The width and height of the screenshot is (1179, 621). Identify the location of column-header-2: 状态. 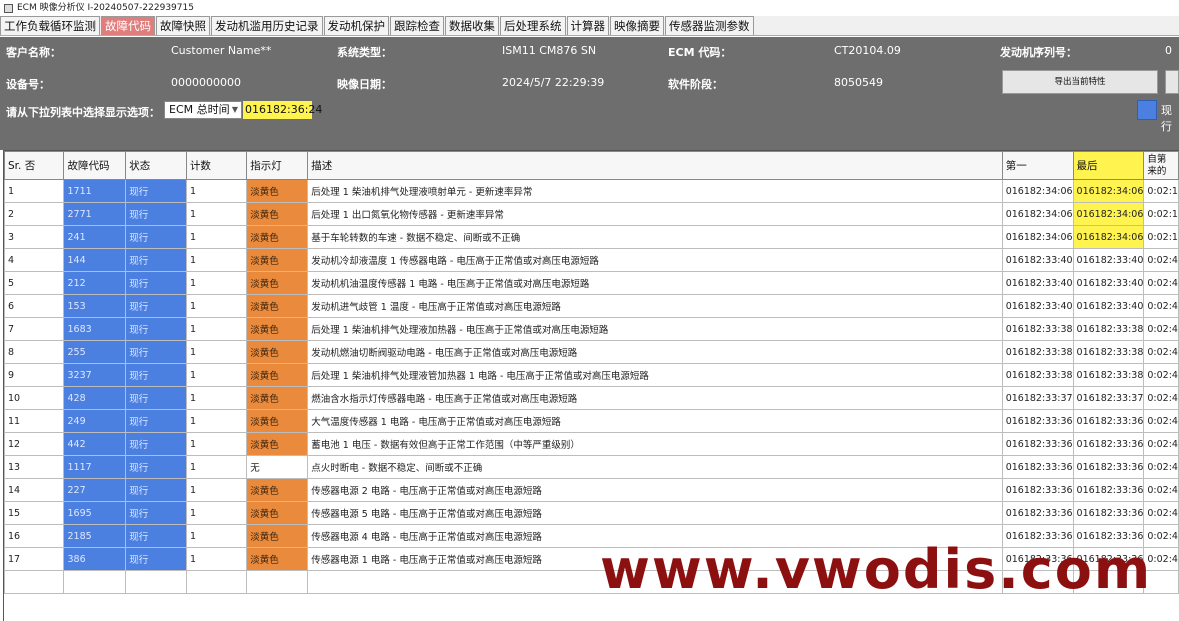
(156, 165).